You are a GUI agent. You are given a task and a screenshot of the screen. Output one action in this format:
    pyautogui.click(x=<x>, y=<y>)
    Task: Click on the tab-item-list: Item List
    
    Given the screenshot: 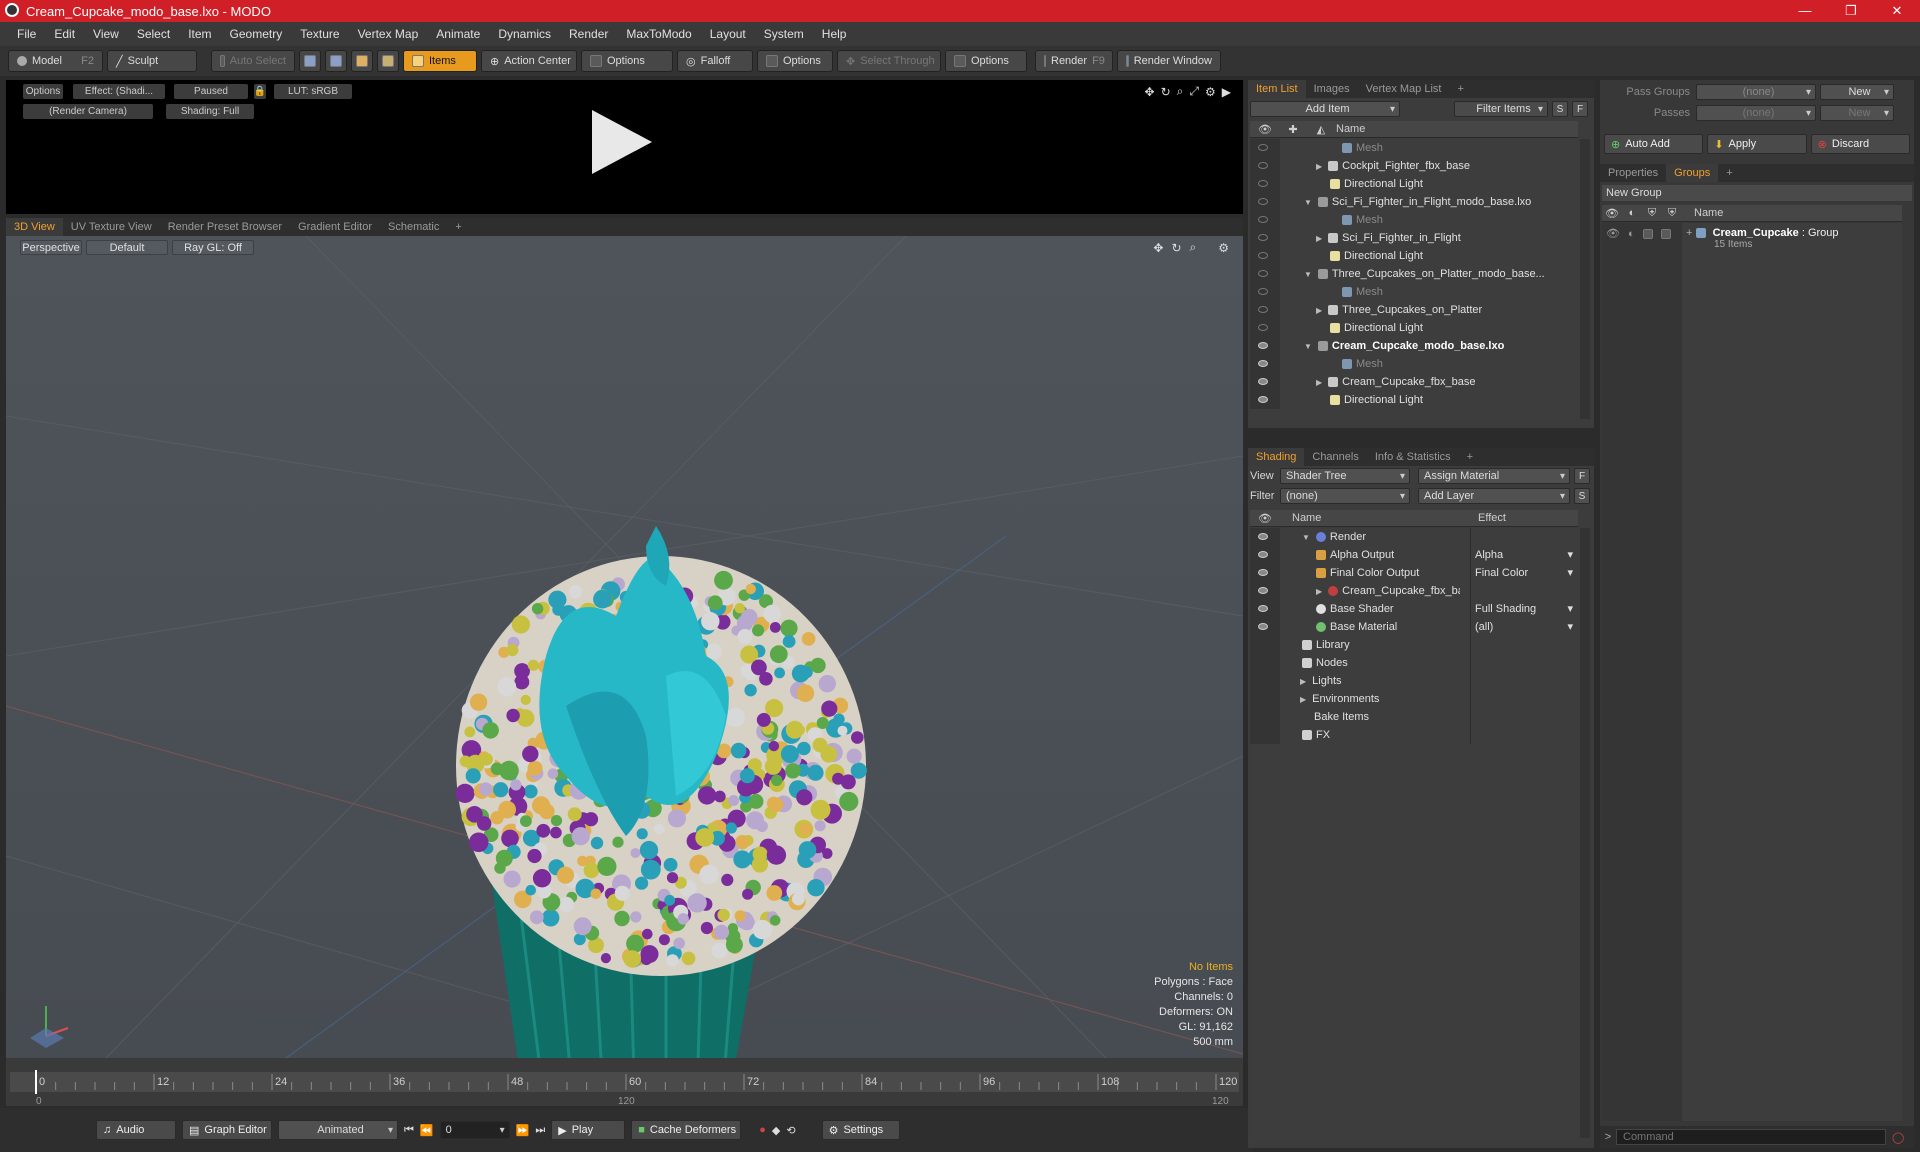 What is the action you would take?
    pyautogui.click(x=1277, y=89)
    